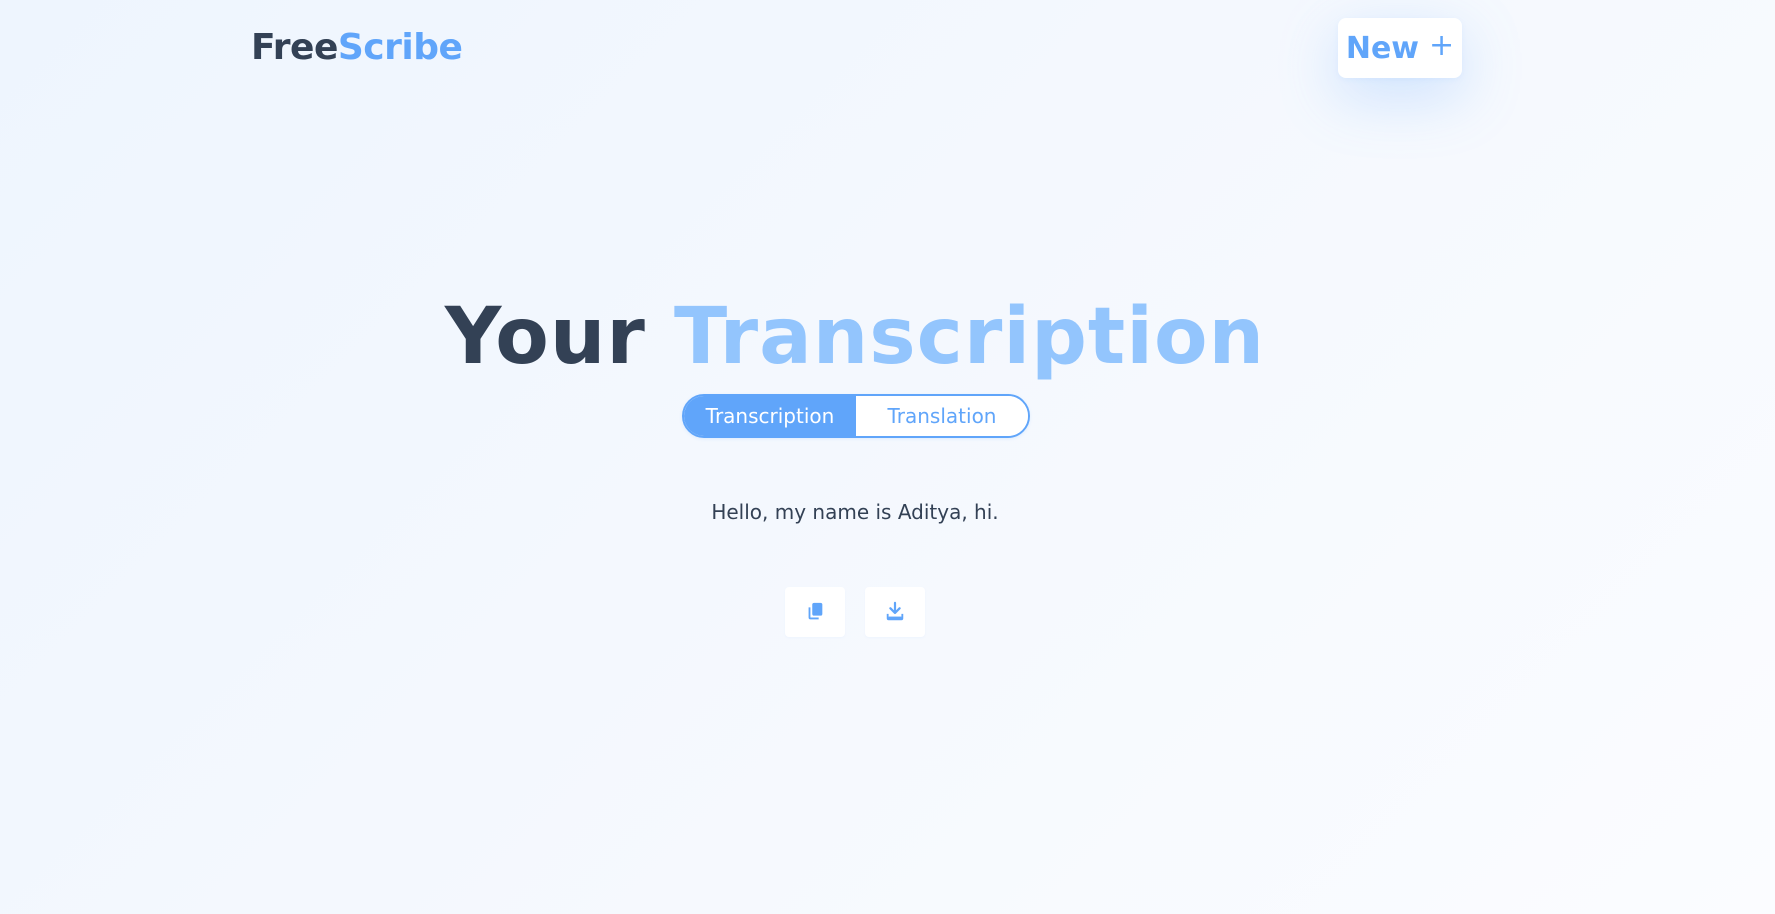 The height and width of the screenshot is (914, 1775). I want to click on tab-transcription: Transcription, so click(770, 416).